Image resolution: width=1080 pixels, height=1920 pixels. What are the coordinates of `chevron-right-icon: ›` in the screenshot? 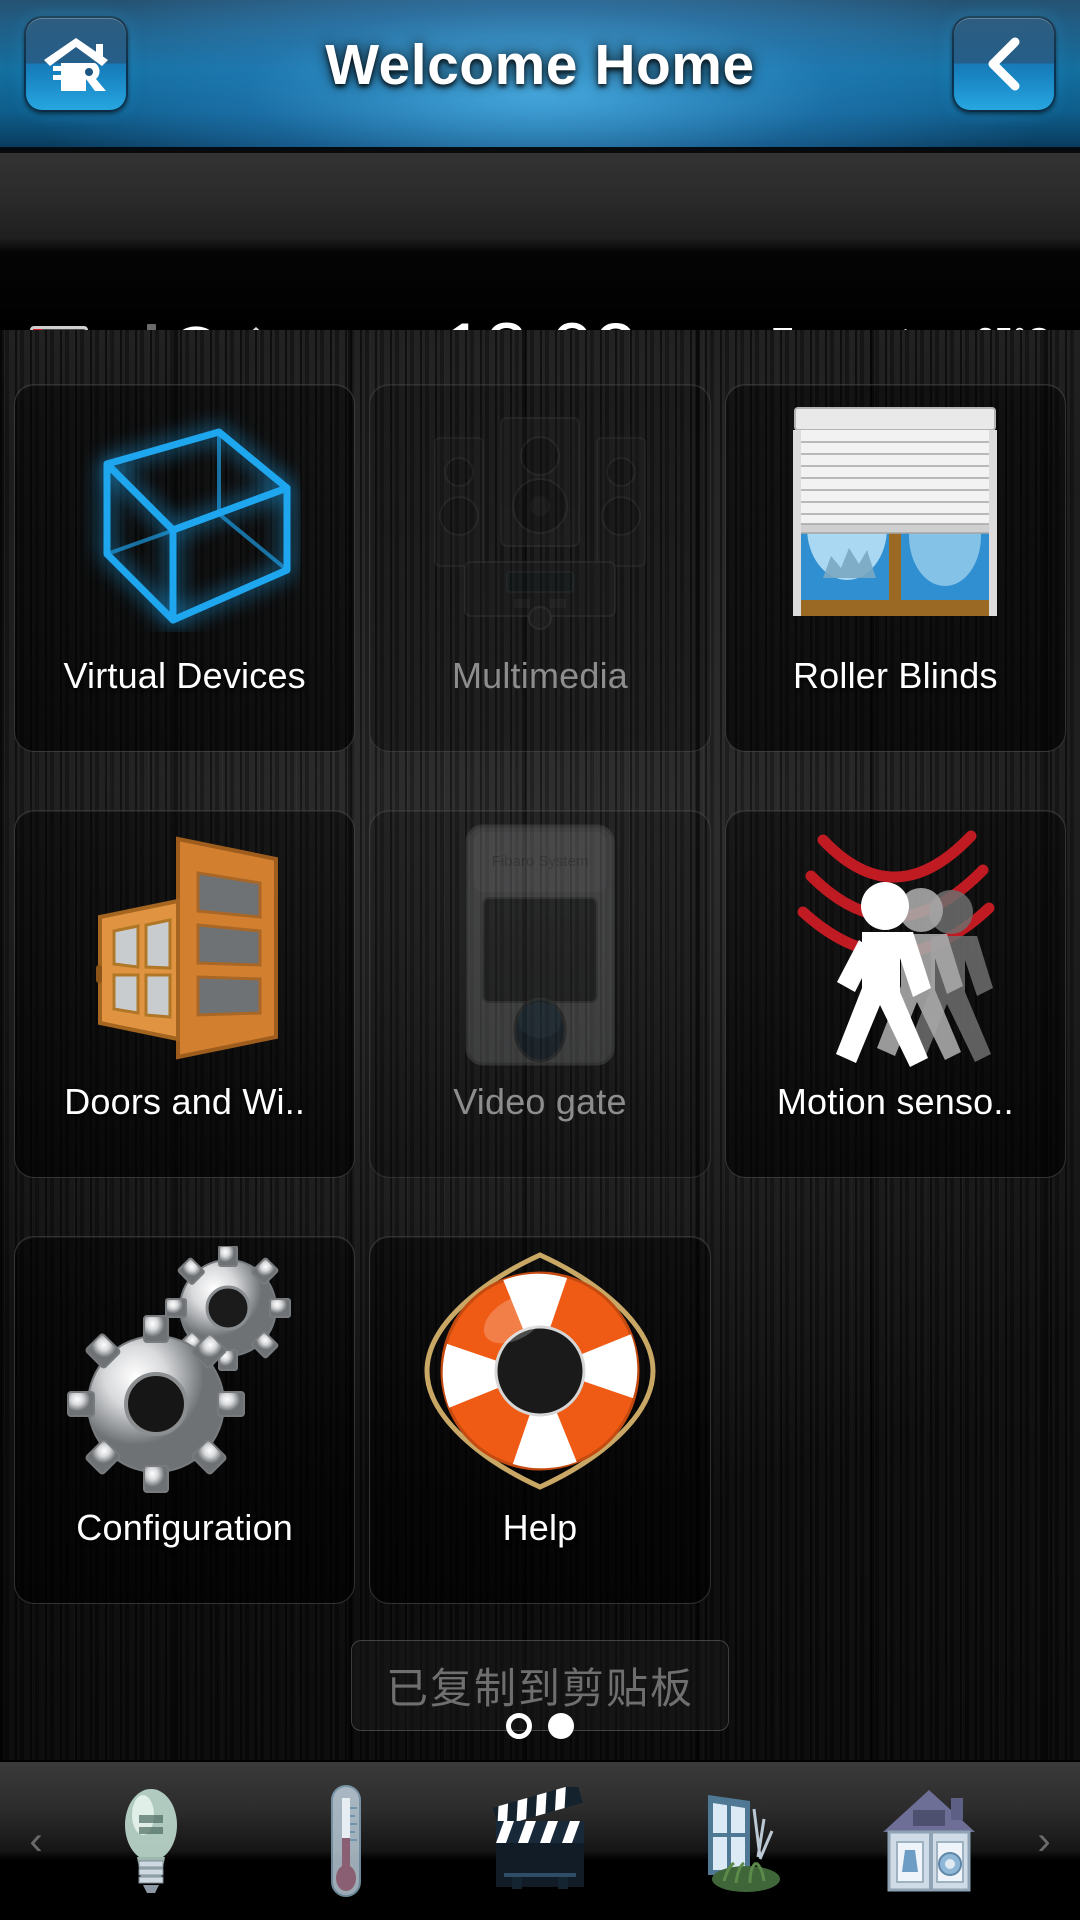 It's located at (1044, 1841).